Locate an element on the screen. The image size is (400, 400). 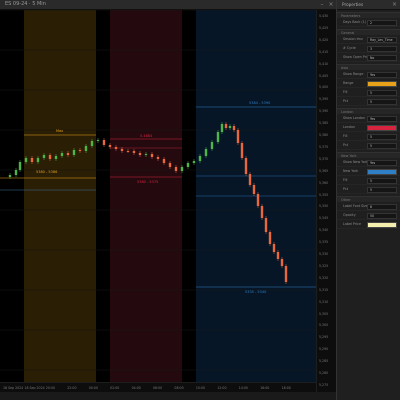
property-row: London is located at coordinates (368, 127).